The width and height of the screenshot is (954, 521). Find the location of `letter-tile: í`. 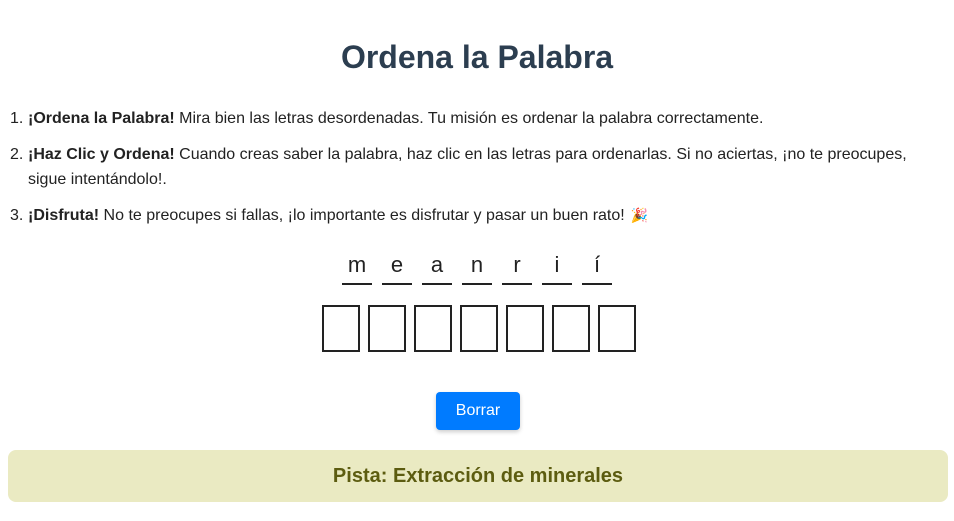

letter-tile: í is located at coordinates (597, 268).